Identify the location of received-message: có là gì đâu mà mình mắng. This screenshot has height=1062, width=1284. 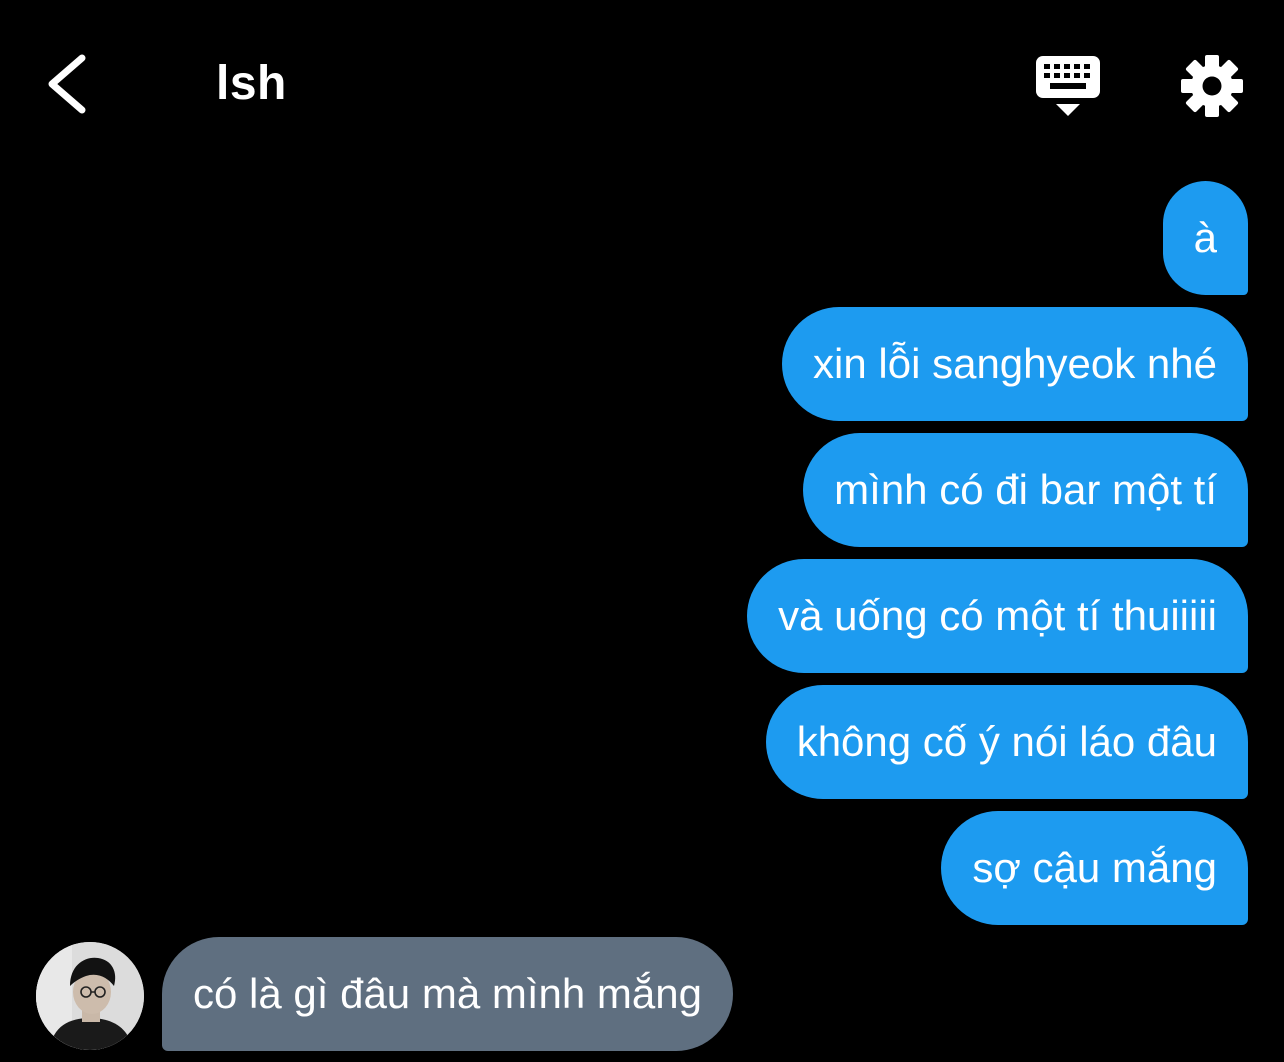
(447, 994).